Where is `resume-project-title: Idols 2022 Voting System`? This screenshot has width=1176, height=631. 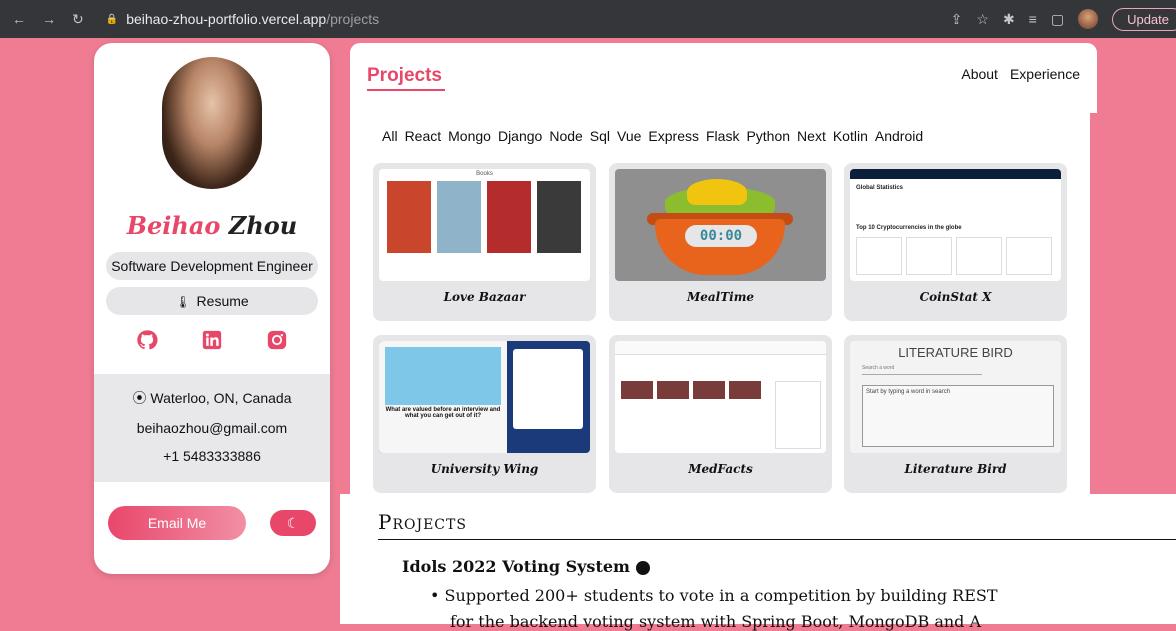 resume-project-title: Idols 2022 Voting System is located at coordinates (526, 566).